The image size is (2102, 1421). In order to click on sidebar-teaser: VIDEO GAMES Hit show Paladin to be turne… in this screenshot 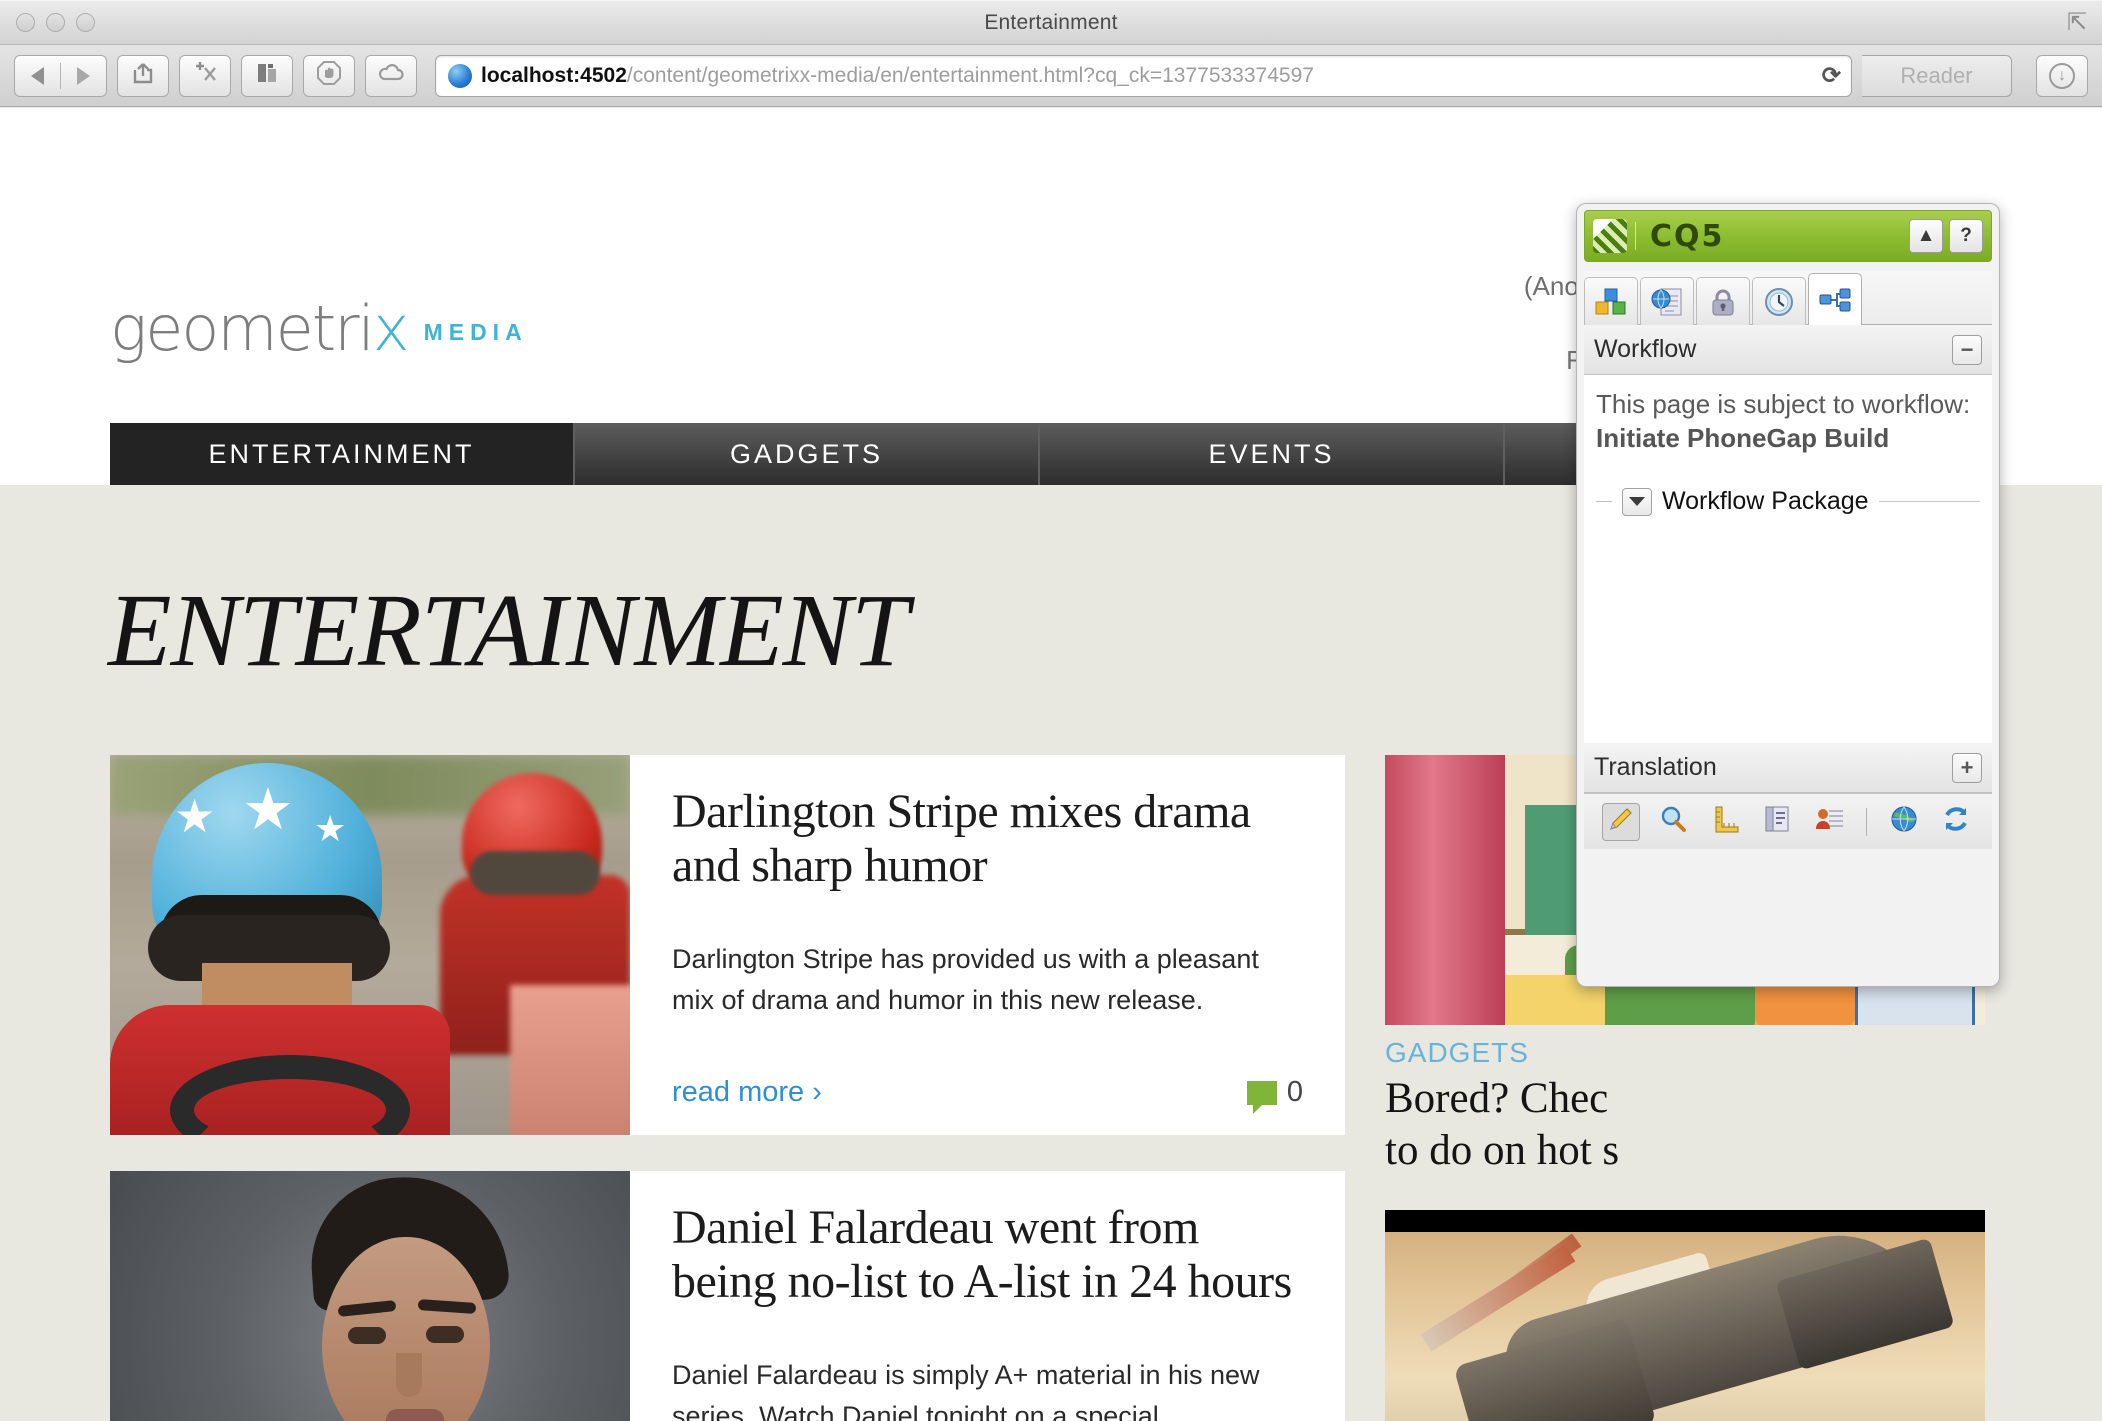, I will do `click(1685, 1315)`.